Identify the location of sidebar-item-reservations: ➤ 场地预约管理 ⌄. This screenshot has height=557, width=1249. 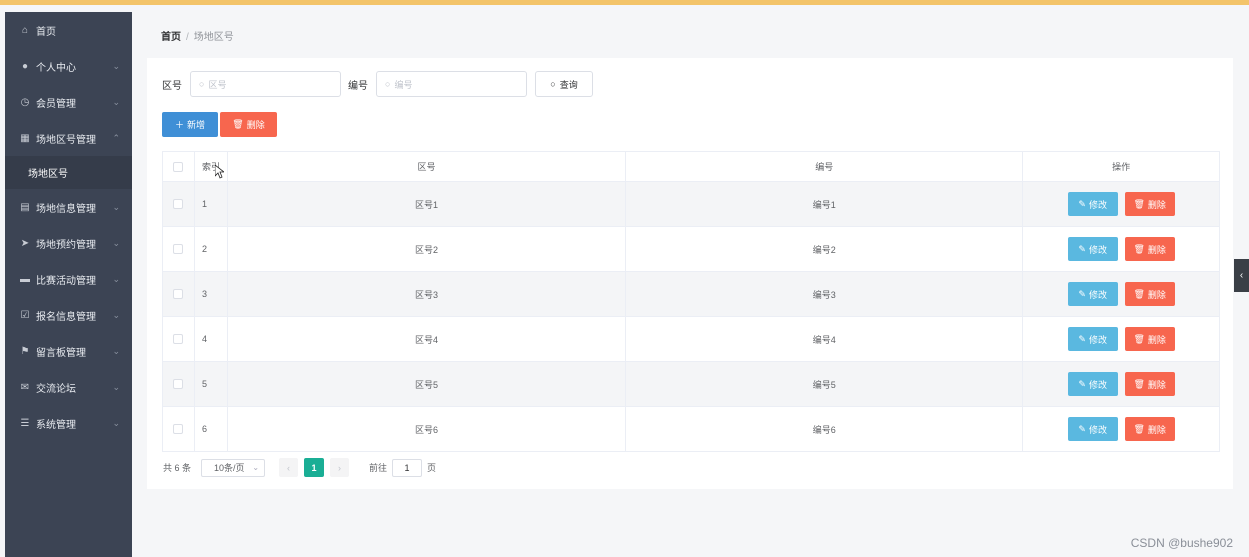
(68, 243).